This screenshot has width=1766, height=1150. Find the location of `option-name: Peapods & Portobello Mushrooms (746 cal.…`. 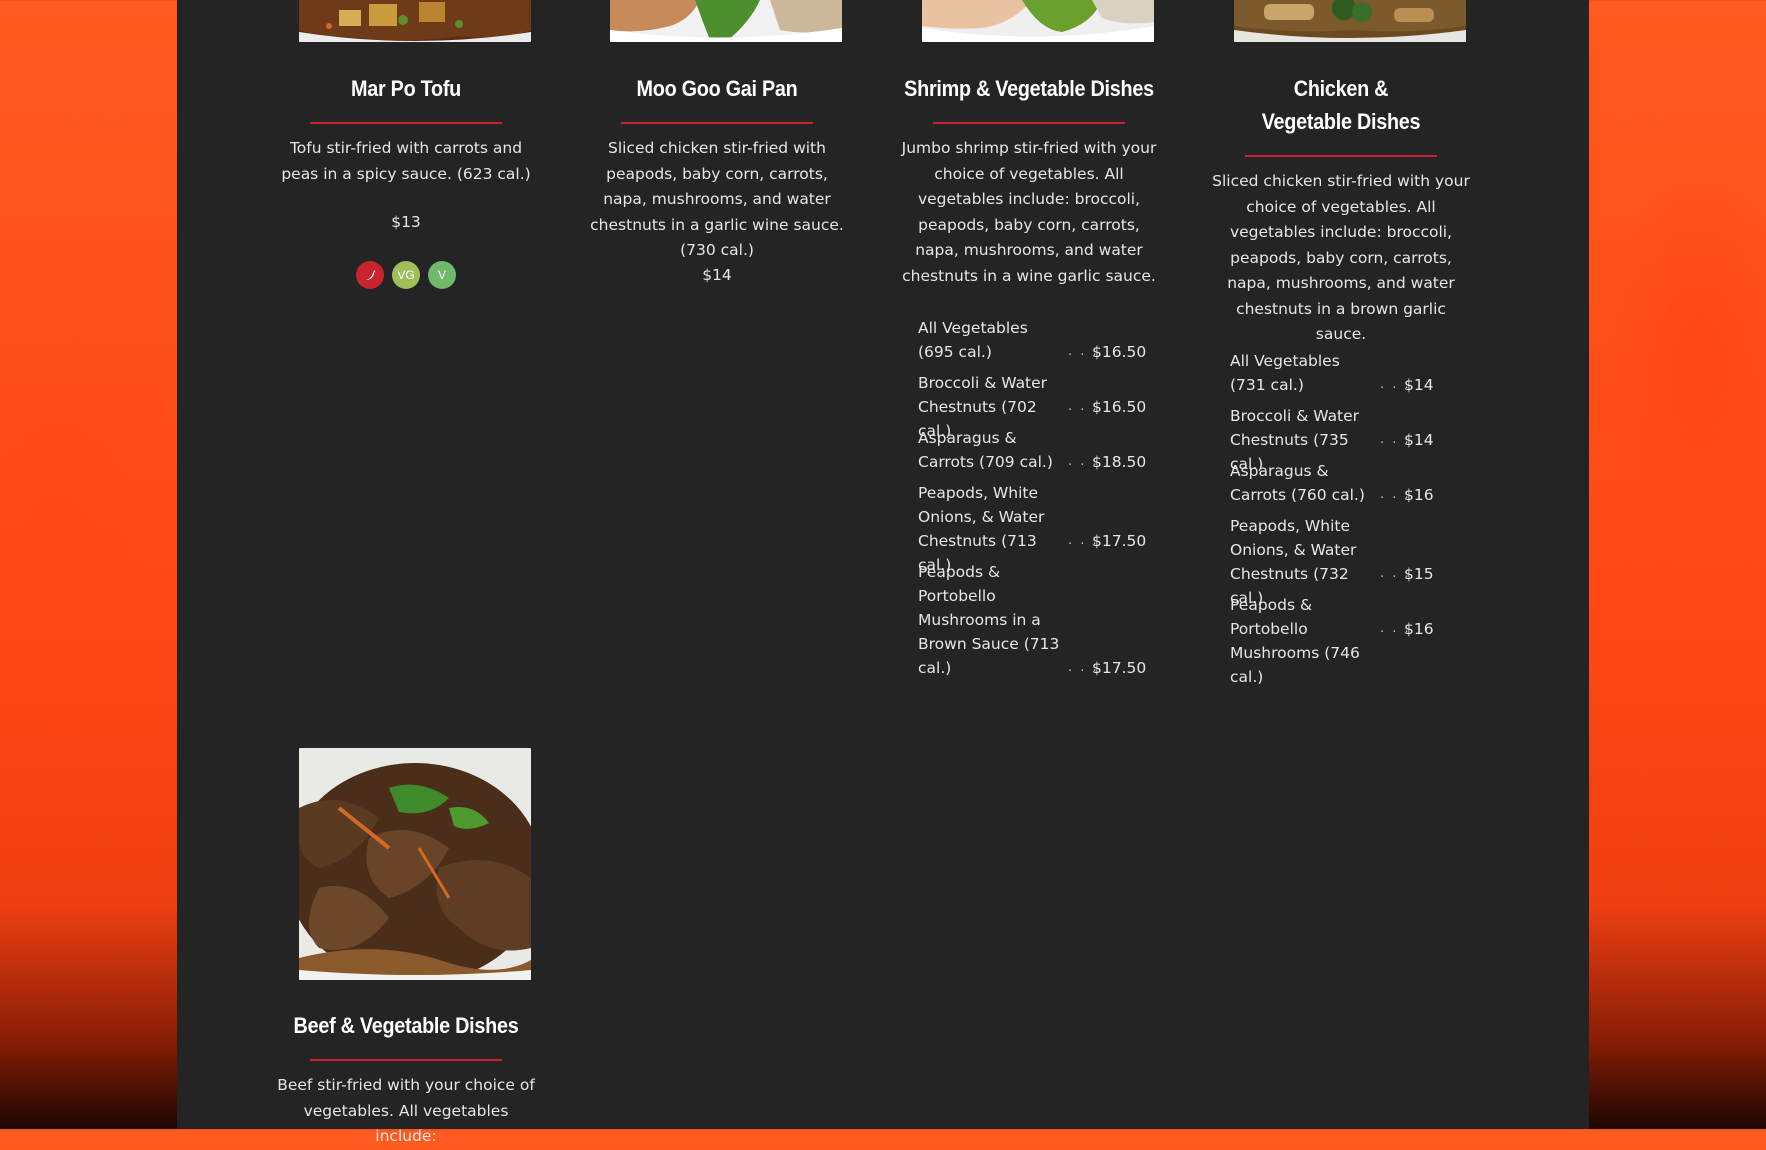

option-name: Peapods & Portobello Mushrooms (746 cal.… is located at coordinates (1295, 641).